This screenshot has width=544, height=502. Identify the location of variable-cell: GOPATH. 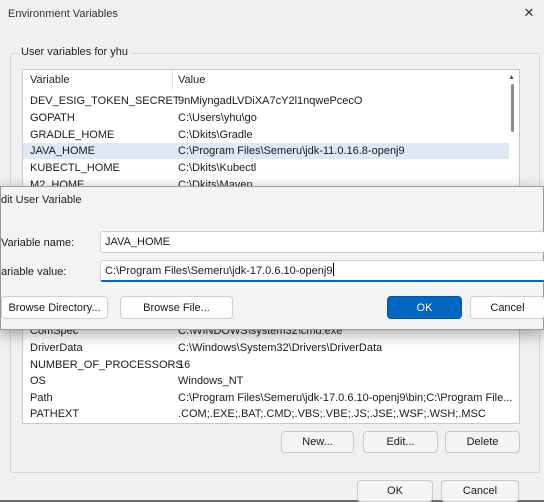
(52, 118).